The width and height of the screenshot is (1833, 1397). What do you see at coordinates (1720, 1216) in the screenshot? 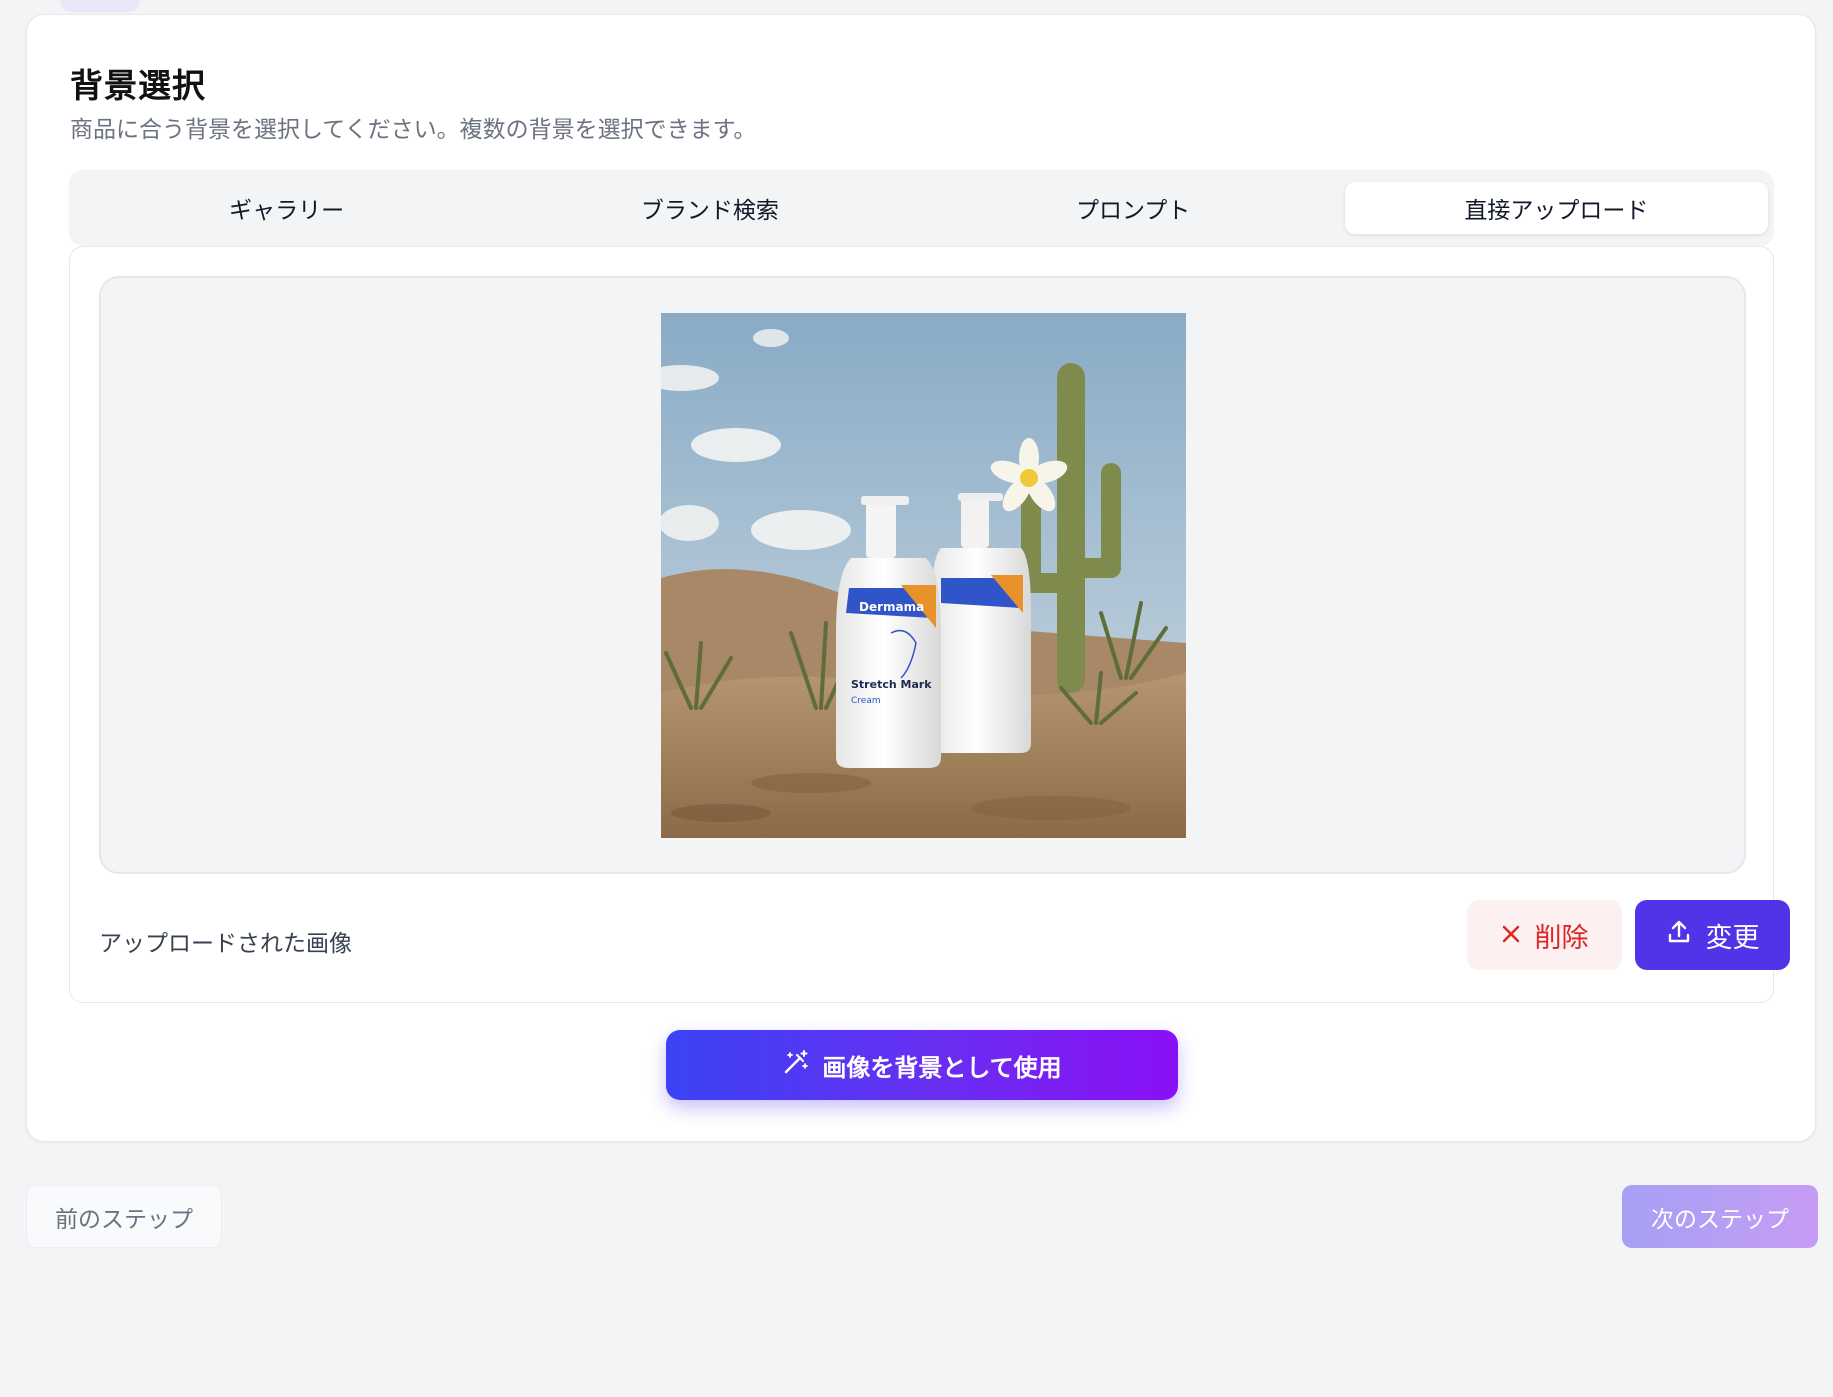
I see `next-step-button: 次のステップ` at bounding box center [1720, 1216].